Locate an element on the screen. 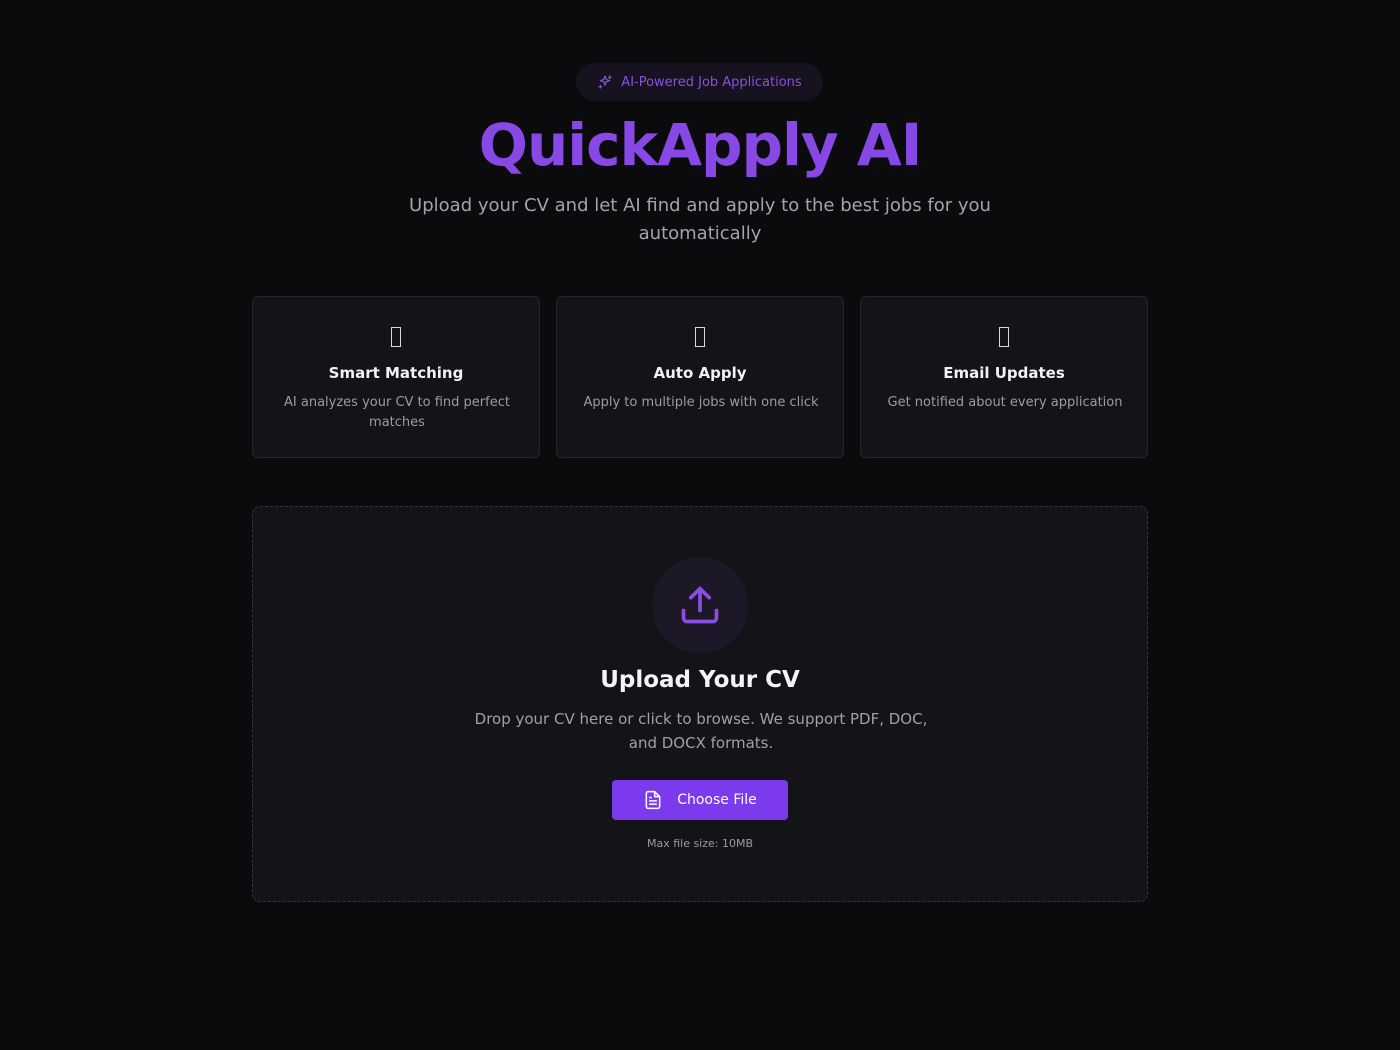 This screenshot has width=1400, height=1050. choose-file-label: Choose File is located at coordinates (717, 800).